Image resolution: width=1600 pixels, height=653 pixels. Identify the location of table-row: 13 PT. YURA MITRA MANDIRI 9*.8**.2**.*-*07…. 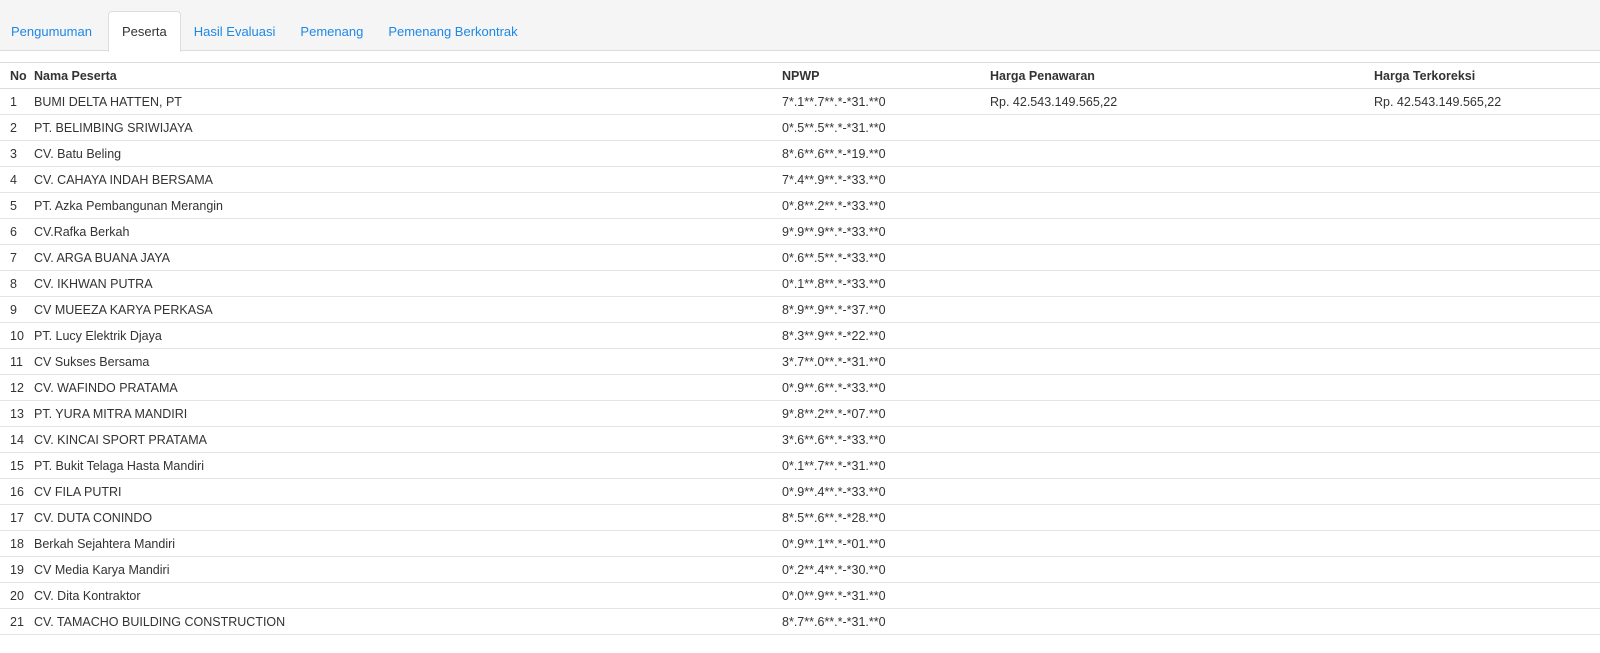
(800, 414).